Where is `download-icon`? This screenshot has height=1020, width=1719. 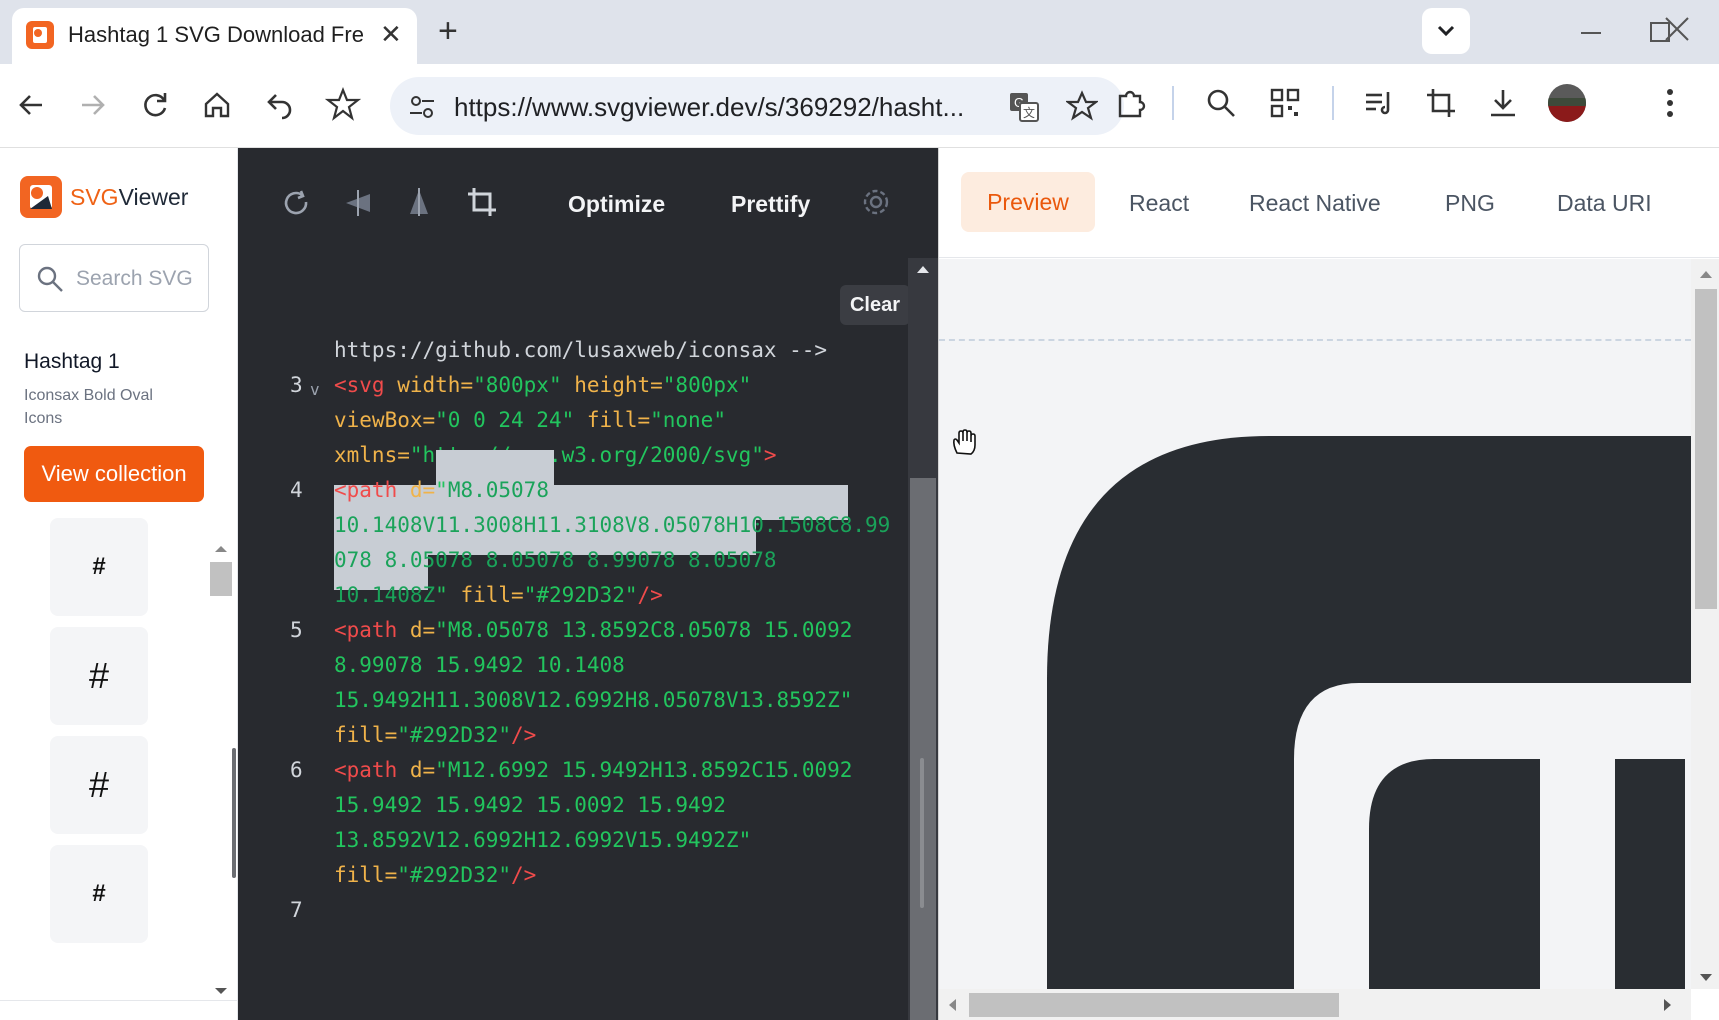
download-icon is located at coordinates (1503, 103).